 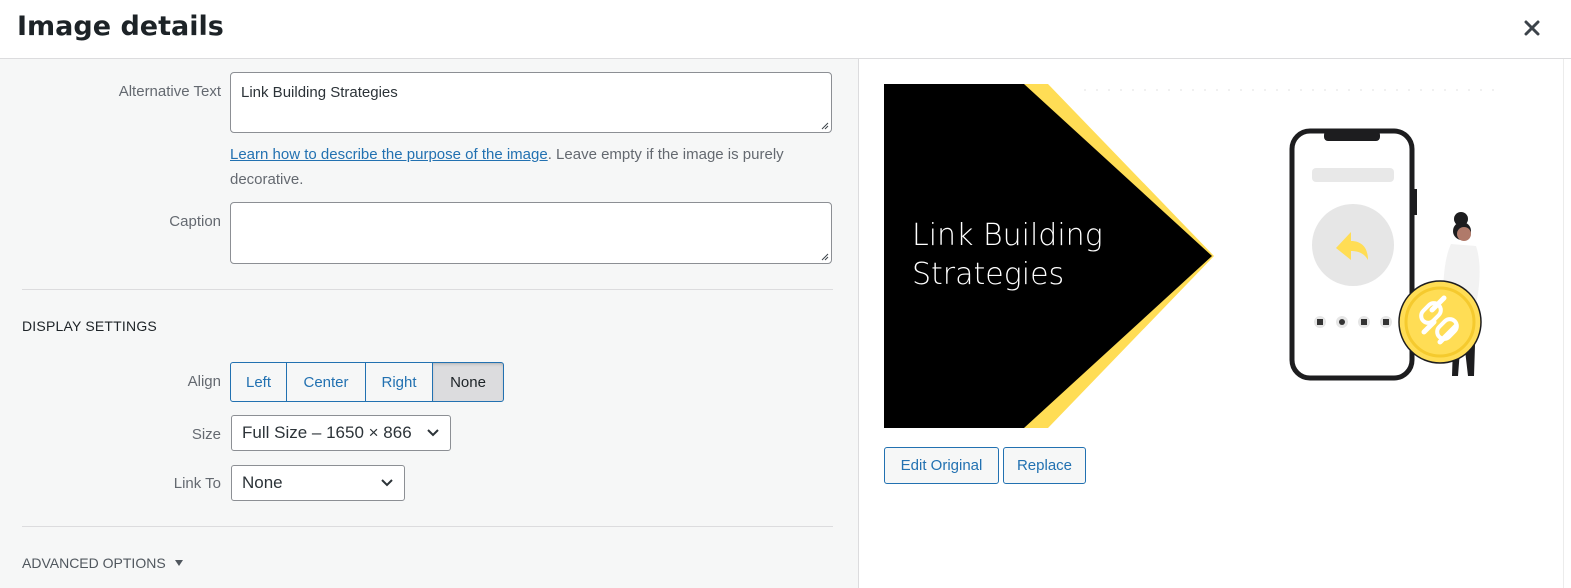 What do you see at coordinates (89, 326) in the screenshot?
I see `display-settings-heading: DISPLAY SETTINGS` at bounding box center [89, 326].